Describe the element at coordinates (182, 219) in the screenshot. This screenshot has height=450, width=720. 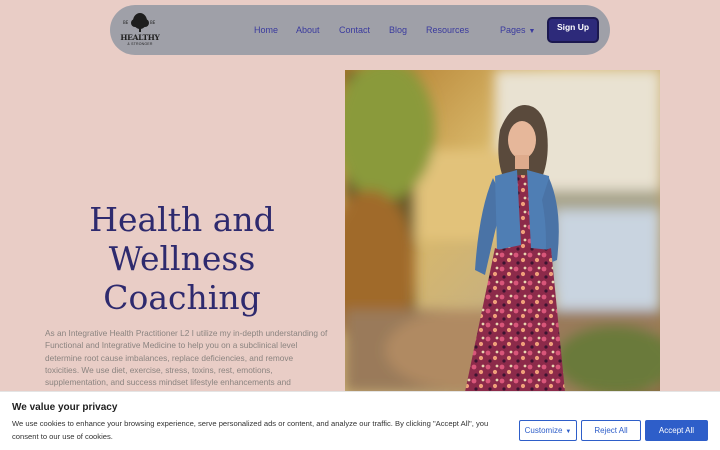
I see `hero-title-line: Health and` at that location.